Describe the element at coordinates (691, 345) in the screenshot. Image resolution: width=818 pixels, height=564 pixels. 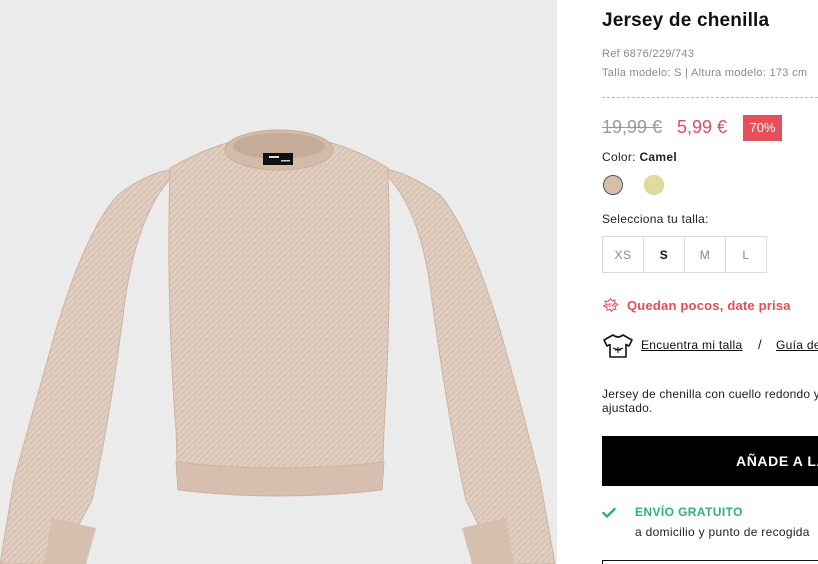
I see `find-my-size-link: Encuentra mi talla` at that location.